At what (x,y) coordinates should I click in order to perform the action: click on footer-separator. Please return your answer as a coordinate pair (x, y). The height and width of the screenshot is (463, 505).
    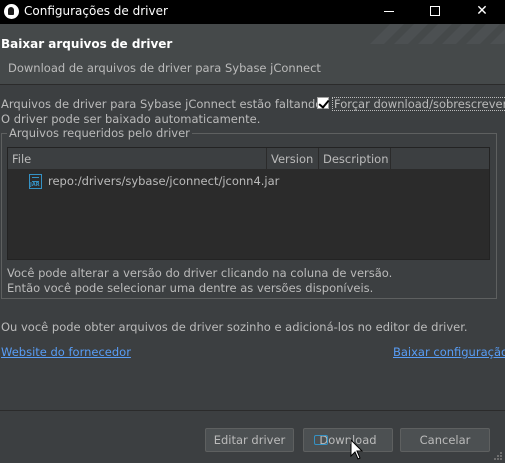
    Looking at the image, I should click on (252, 410).